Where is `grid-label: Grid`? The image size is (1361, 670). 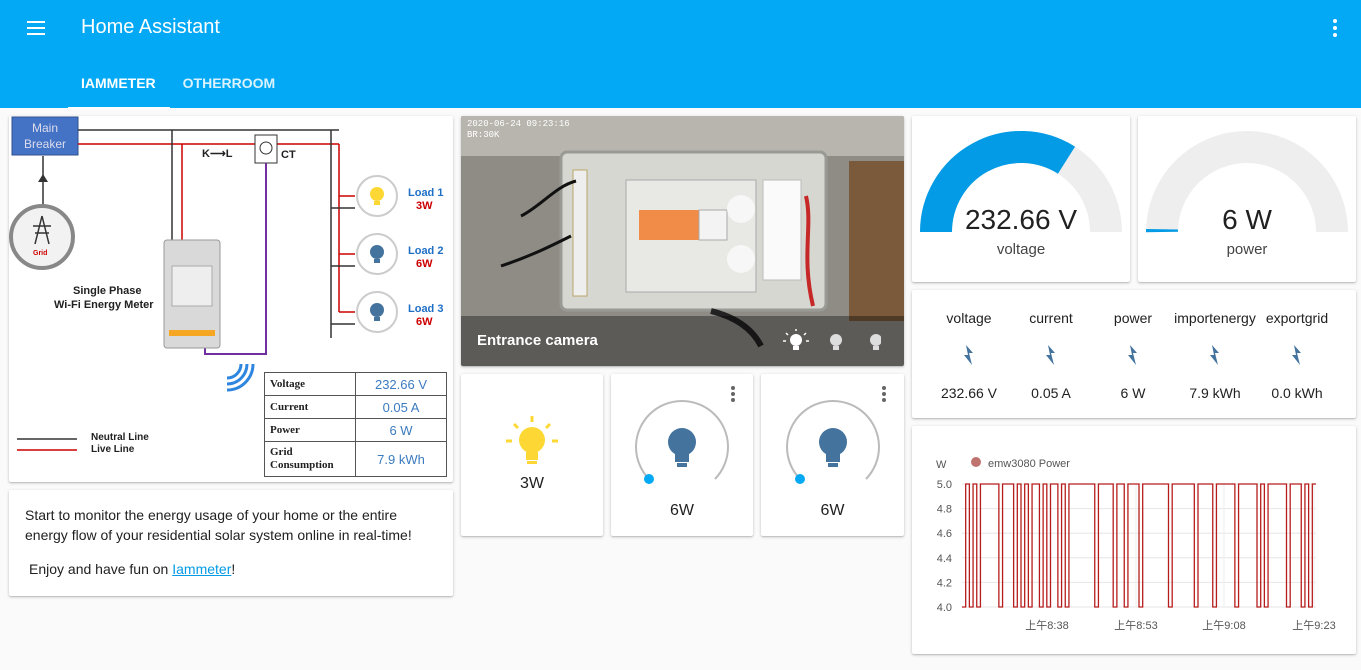 grid-label: Grid is located at coordinates (40, 253).